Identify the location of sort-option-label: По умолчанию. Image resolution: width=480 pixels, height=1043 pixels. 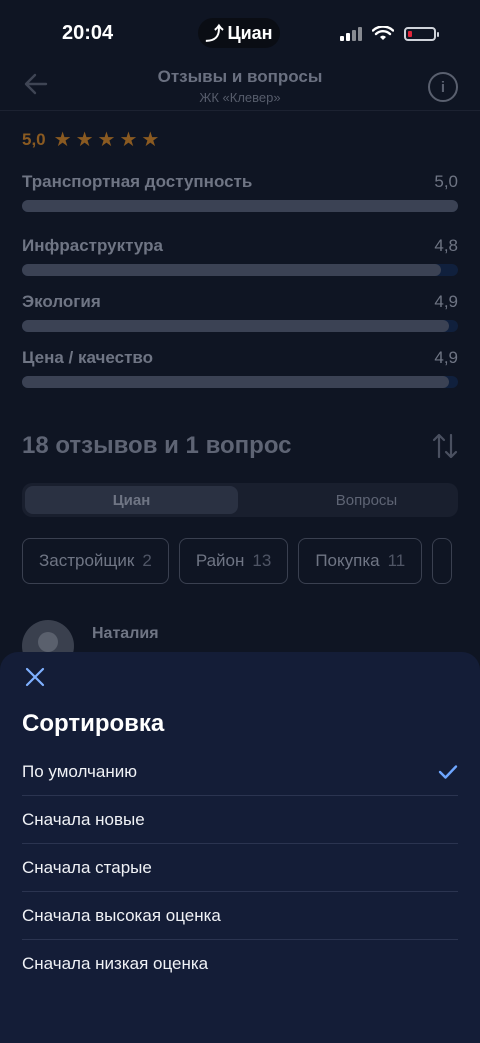
(79, 771).